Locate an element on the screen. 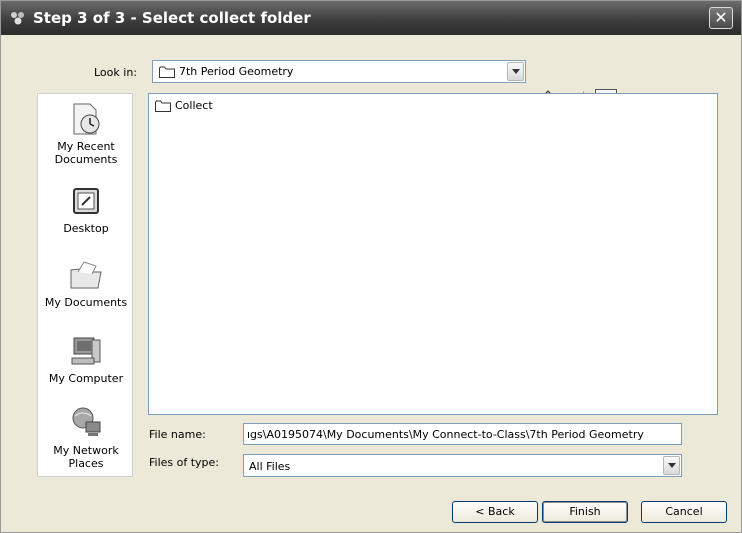 Image resolution: width=742 pixels, height=533 pixels. title-bar: Step 3 of 3 - Select collect folder ✕ is located at coordinates (371, 18).